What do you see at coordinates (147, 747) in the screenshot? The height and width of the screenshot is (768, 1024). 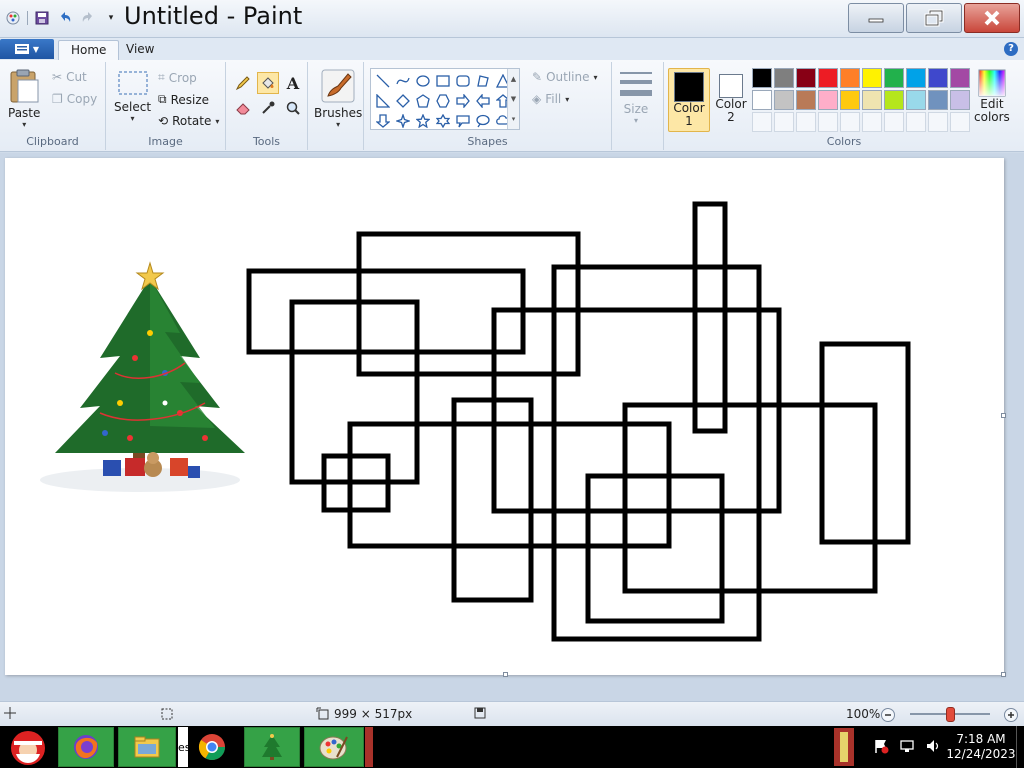 I see `taskbar-file-explorer` at bounding box center [147, 747].